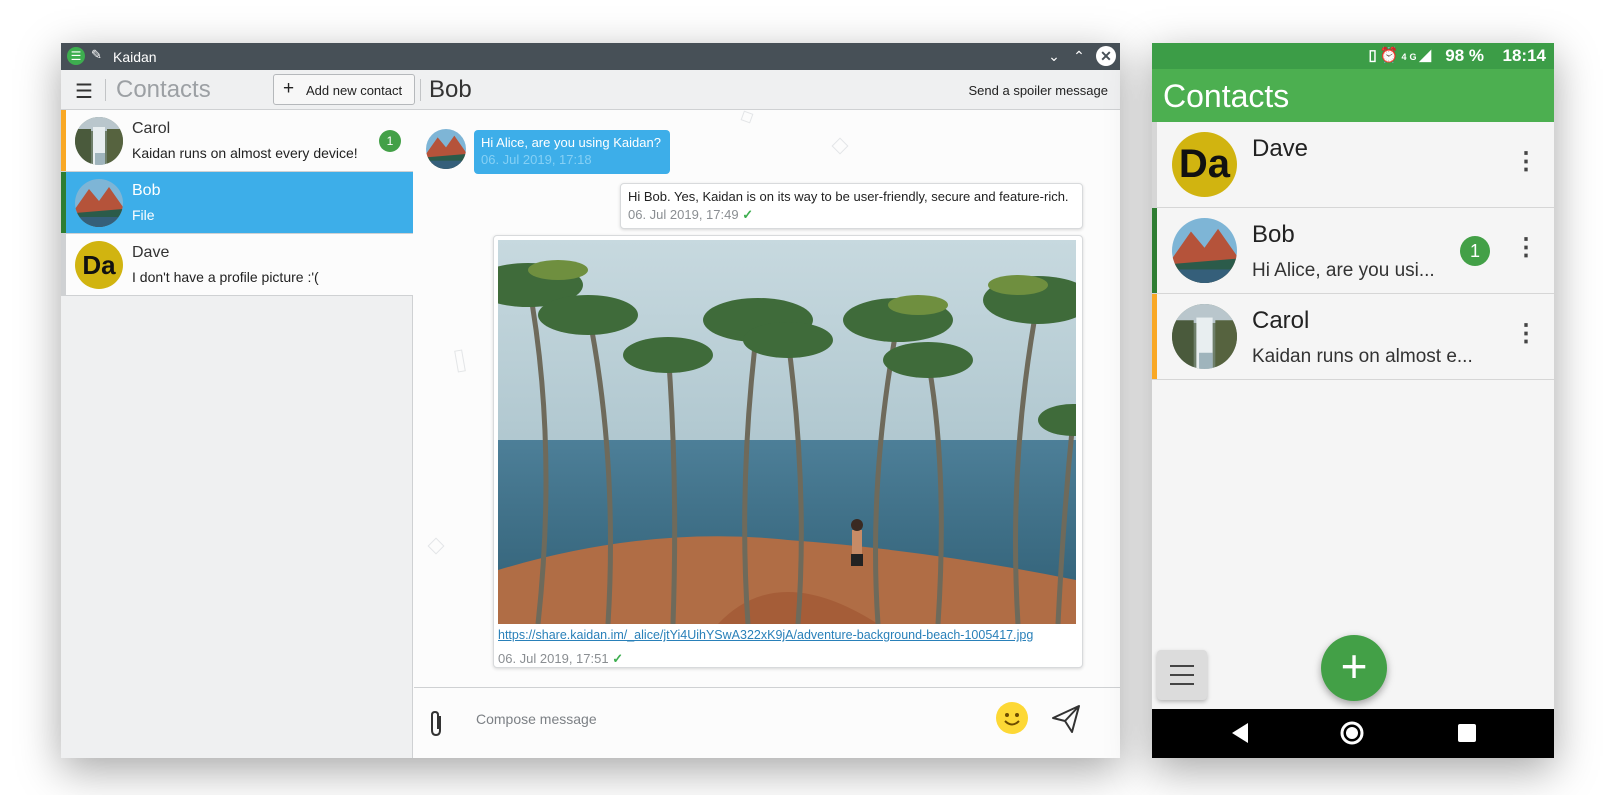 The height and width of the screenshot is (795, 1610). What do you see at coordinates (1353, 56) in the screenshot?
I see `status-bar: ▯⏰4G◢ 98 % 18:14` at bounding box center [1353, 56].